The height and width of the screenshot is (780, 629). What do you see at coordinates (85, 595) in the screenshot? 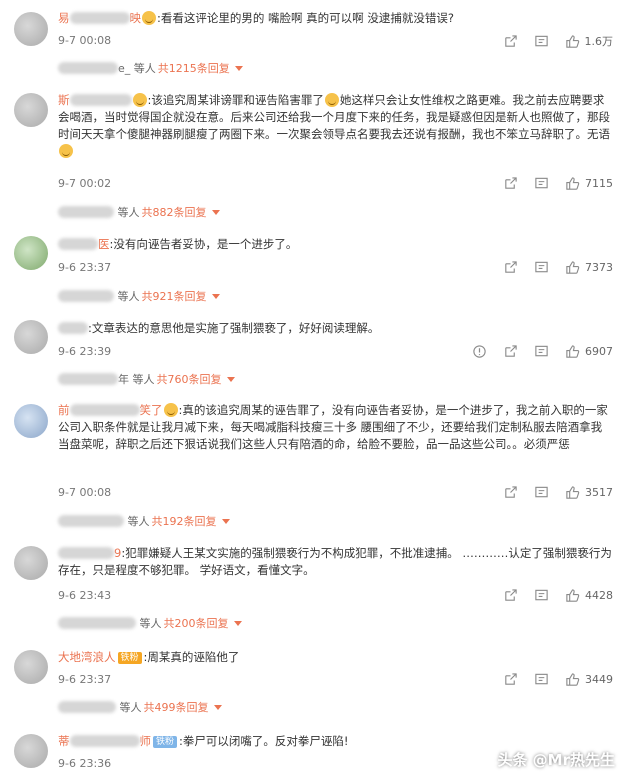
I see `comment-time: 9-6 23:43` at bounding box center [85, 595].